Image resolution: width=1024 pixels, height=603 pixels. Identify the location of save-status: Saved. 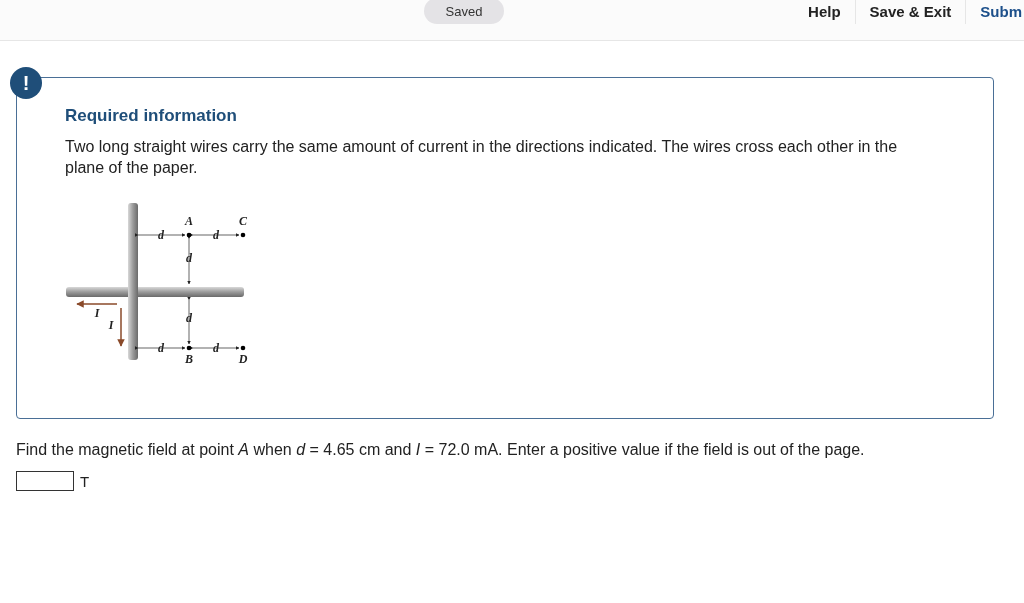
(464, 12).